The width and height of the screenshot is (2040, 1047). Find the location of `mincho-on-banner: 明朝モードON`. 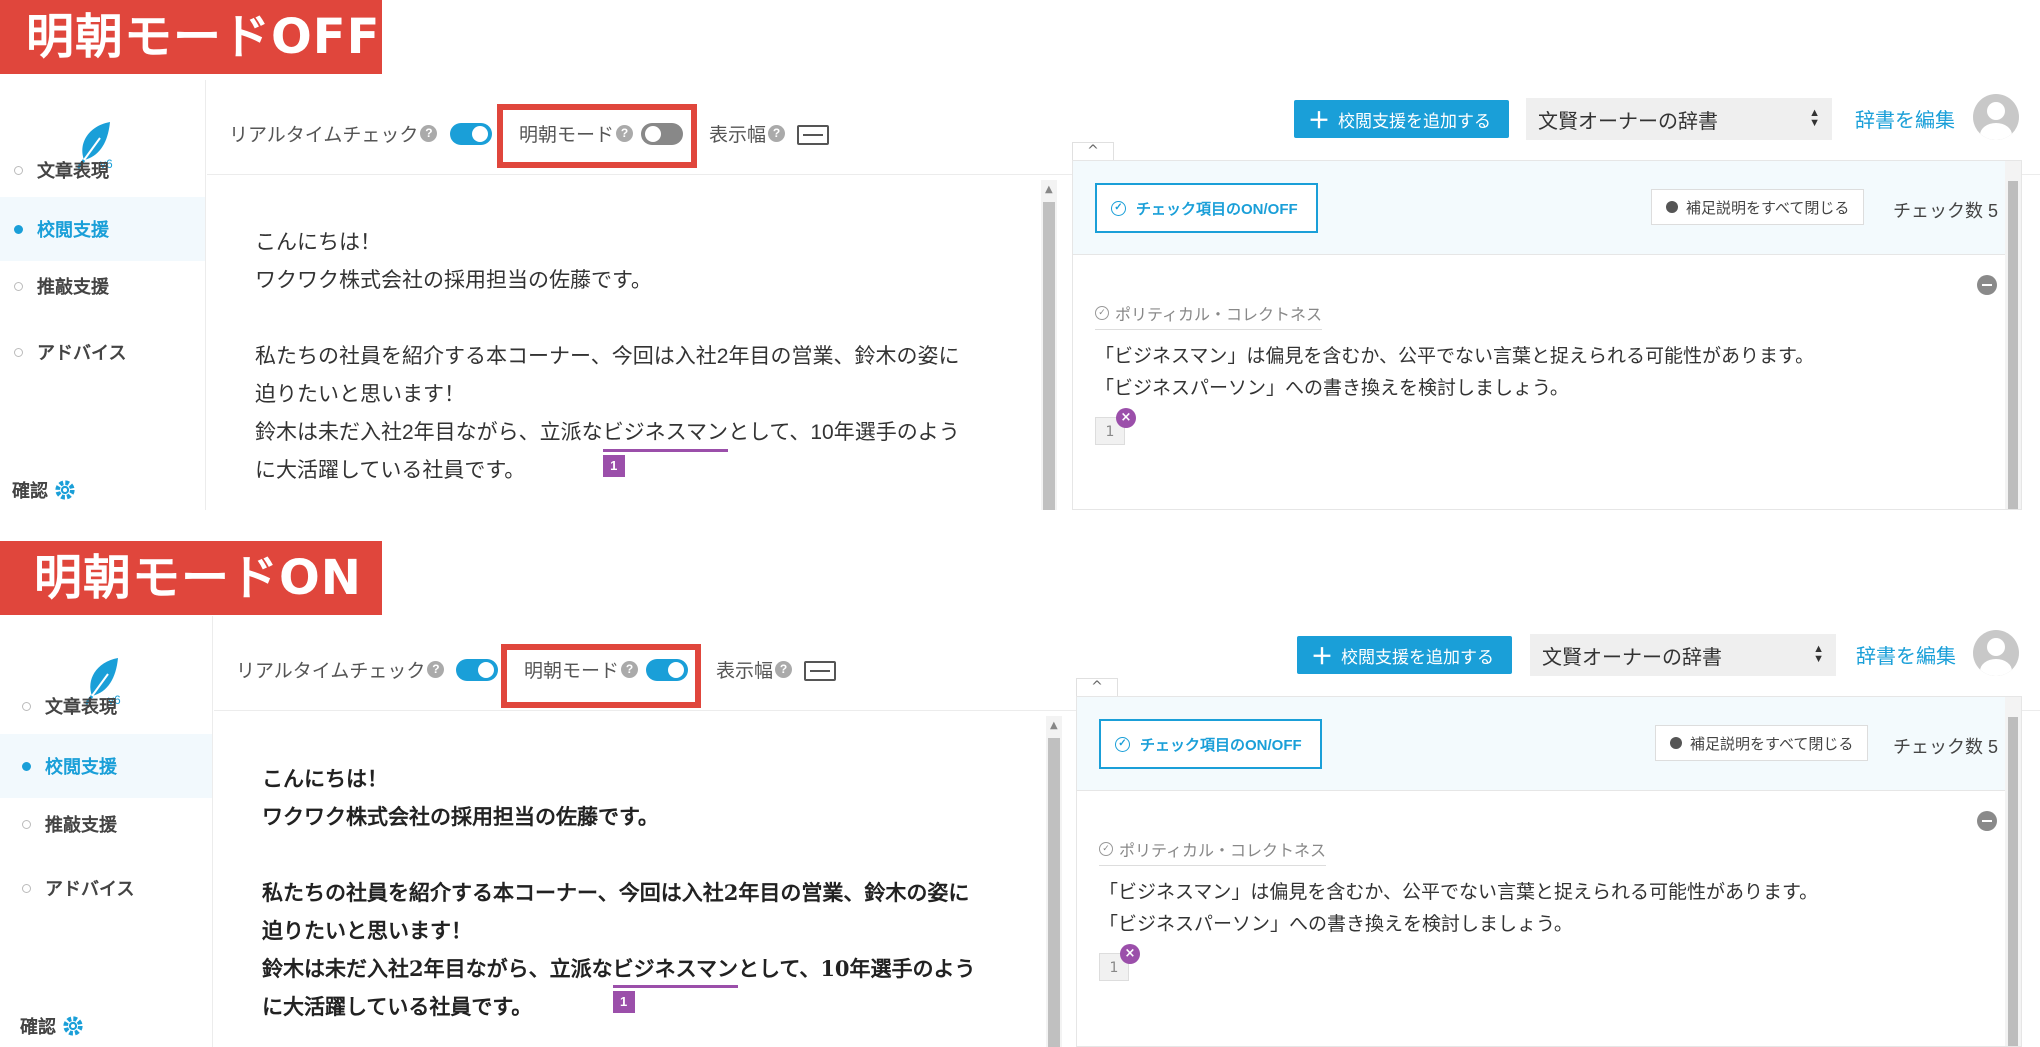

mincho-on-banner: 明朝モードON is located at coordinates (191, 578).